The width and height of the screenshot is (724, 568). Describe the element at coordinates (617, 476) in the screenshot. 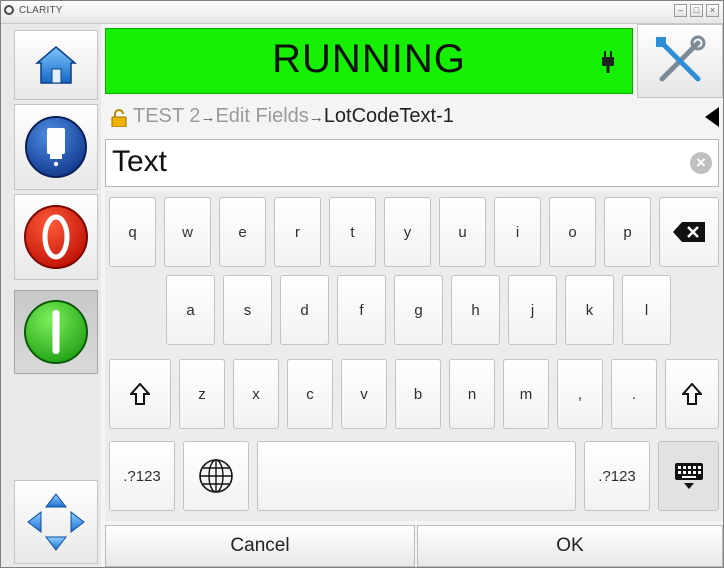

I see `symbols-key-right: .?123` at that location.